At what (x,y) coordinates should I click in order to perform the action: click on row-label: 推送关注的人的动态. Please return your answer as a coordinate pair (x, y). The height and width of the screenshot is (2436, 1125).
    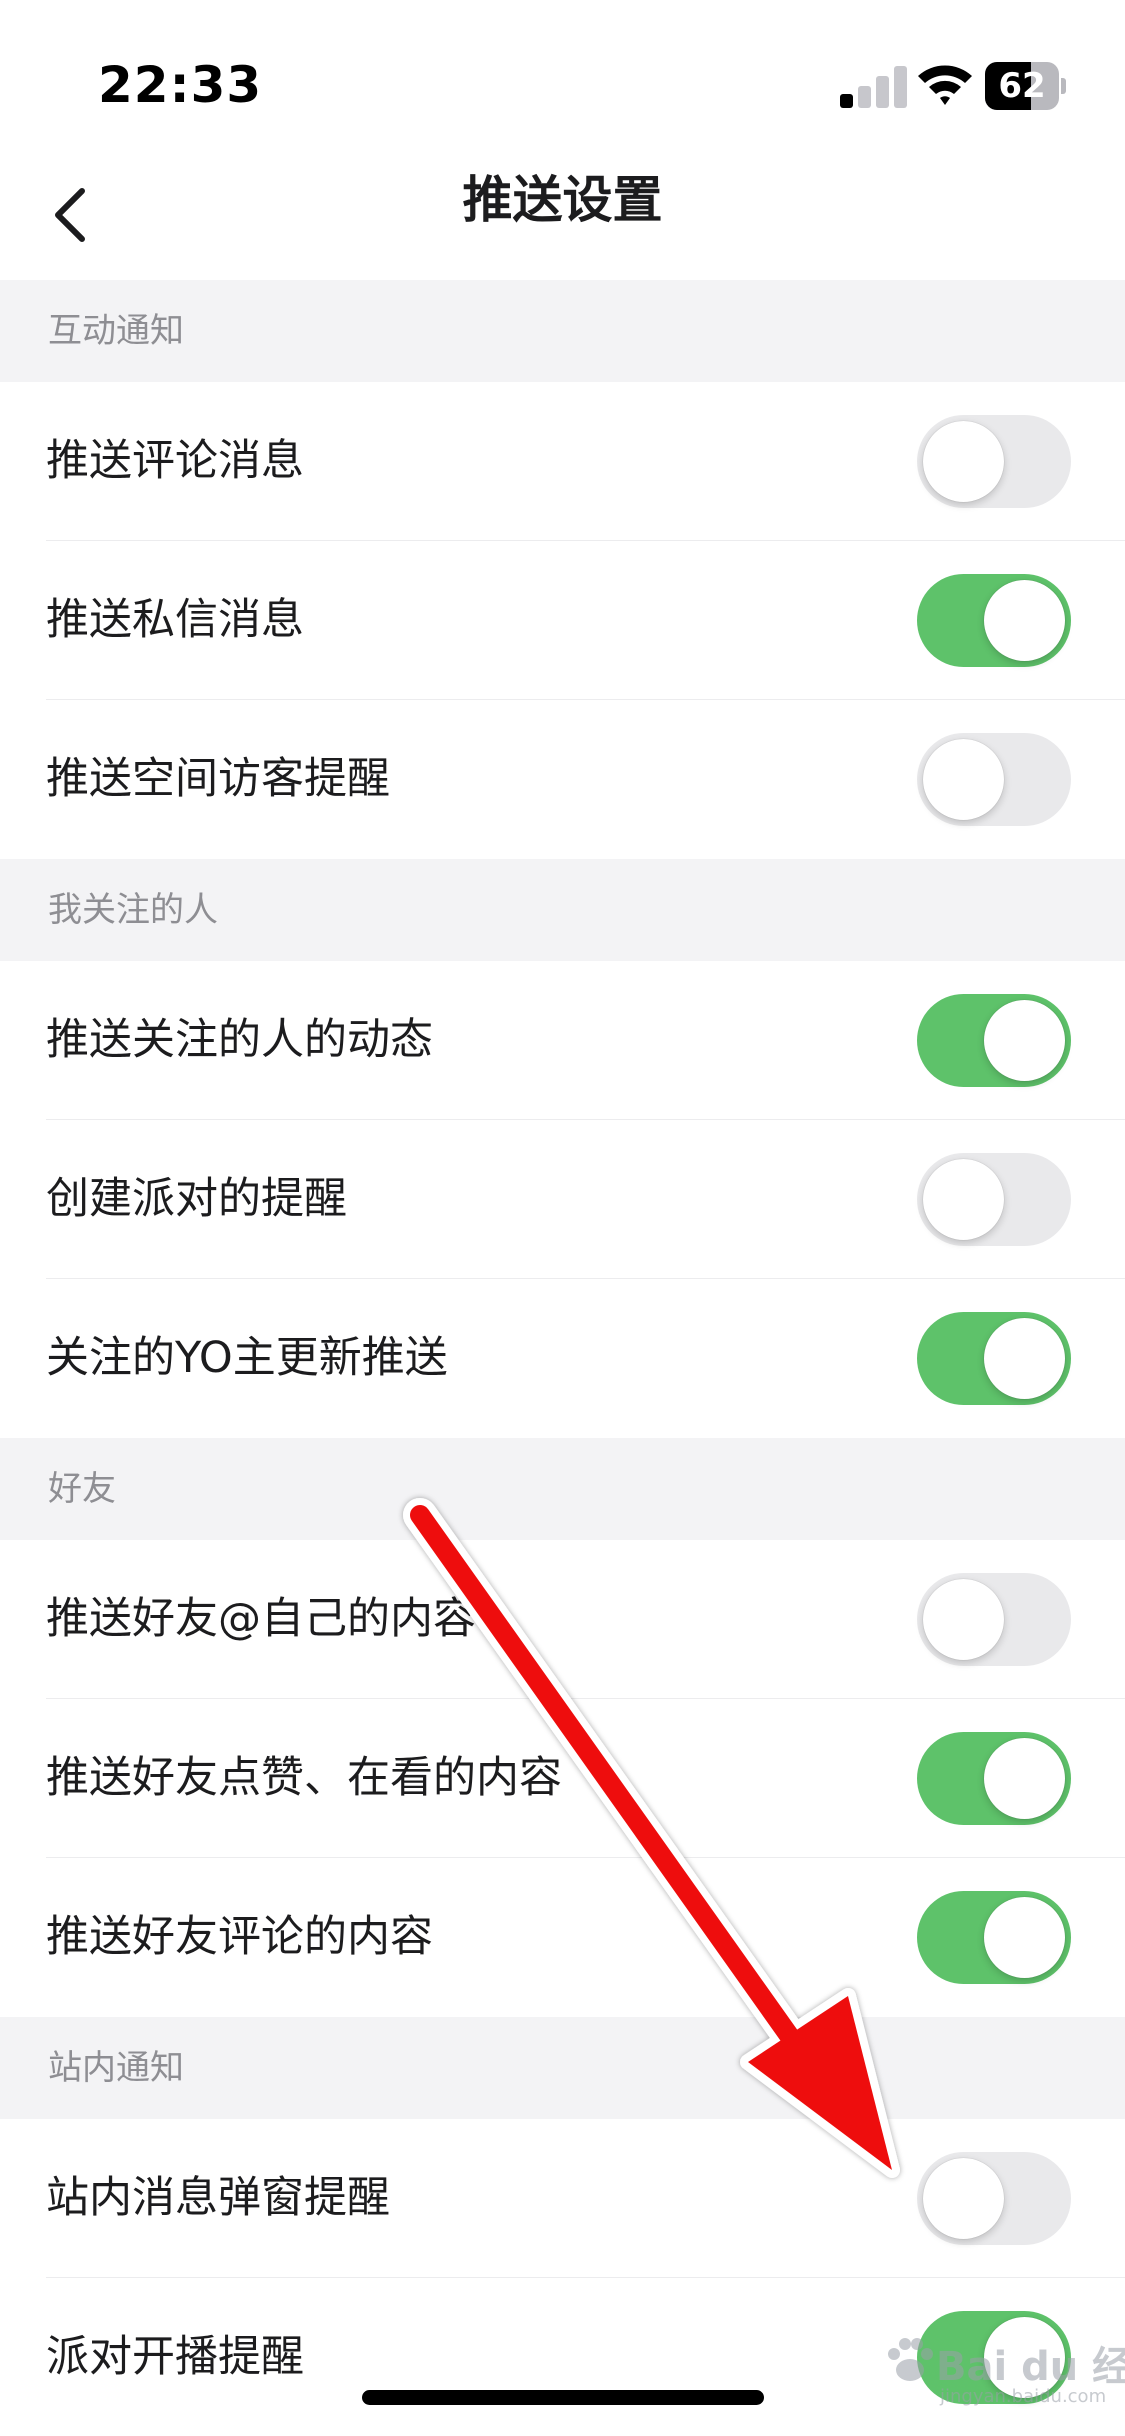
    Looking at the image, I should click on (239, 1040).